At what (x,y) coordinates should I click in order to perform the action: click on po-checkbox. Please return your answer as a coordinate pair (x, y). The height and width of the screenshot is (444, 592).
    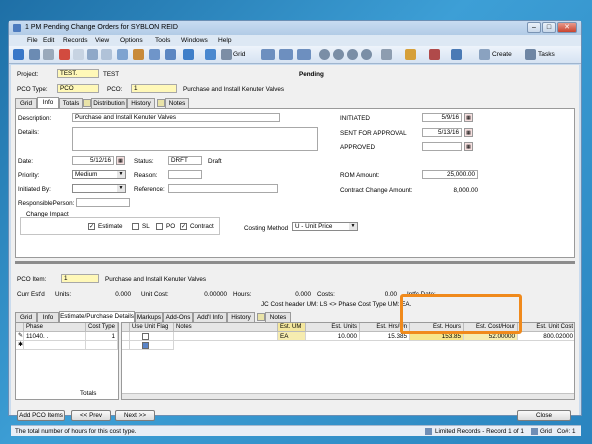
    Looking at the image, I should click on (159, 226).